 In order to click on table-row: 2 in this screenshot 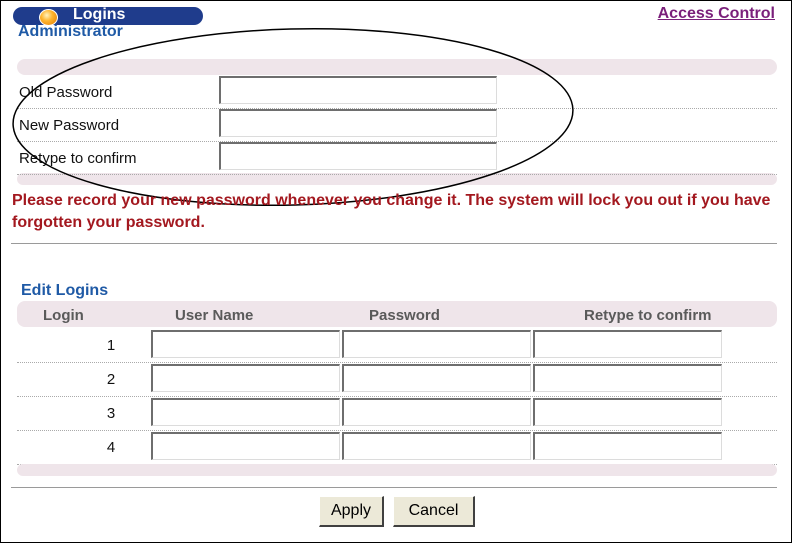, I will do `click(397, 379)`.